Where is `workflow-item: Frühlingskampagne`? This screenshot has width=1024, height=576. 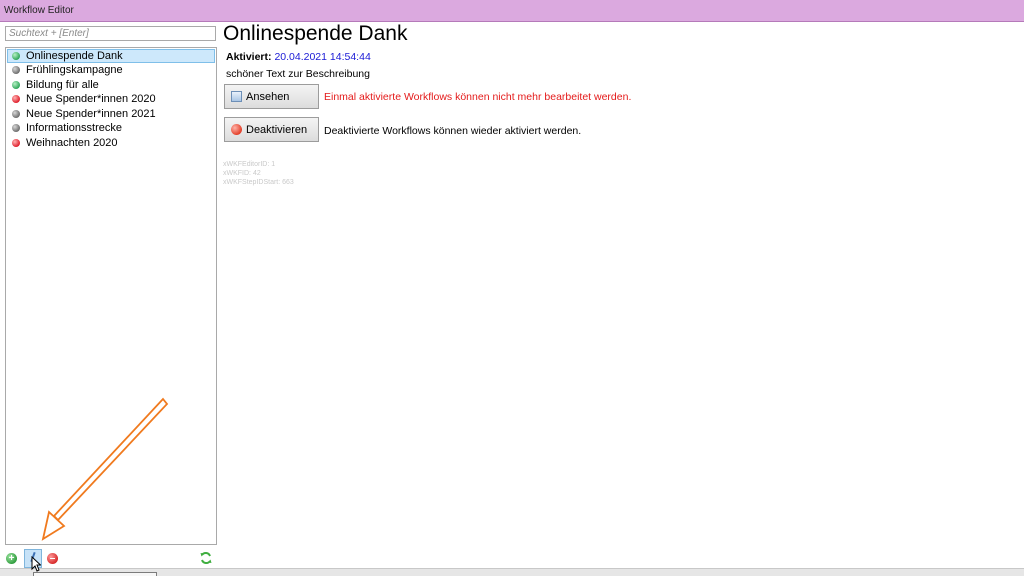 workflow-item: Frühlingskampagne is located at coordinates (111, 70).